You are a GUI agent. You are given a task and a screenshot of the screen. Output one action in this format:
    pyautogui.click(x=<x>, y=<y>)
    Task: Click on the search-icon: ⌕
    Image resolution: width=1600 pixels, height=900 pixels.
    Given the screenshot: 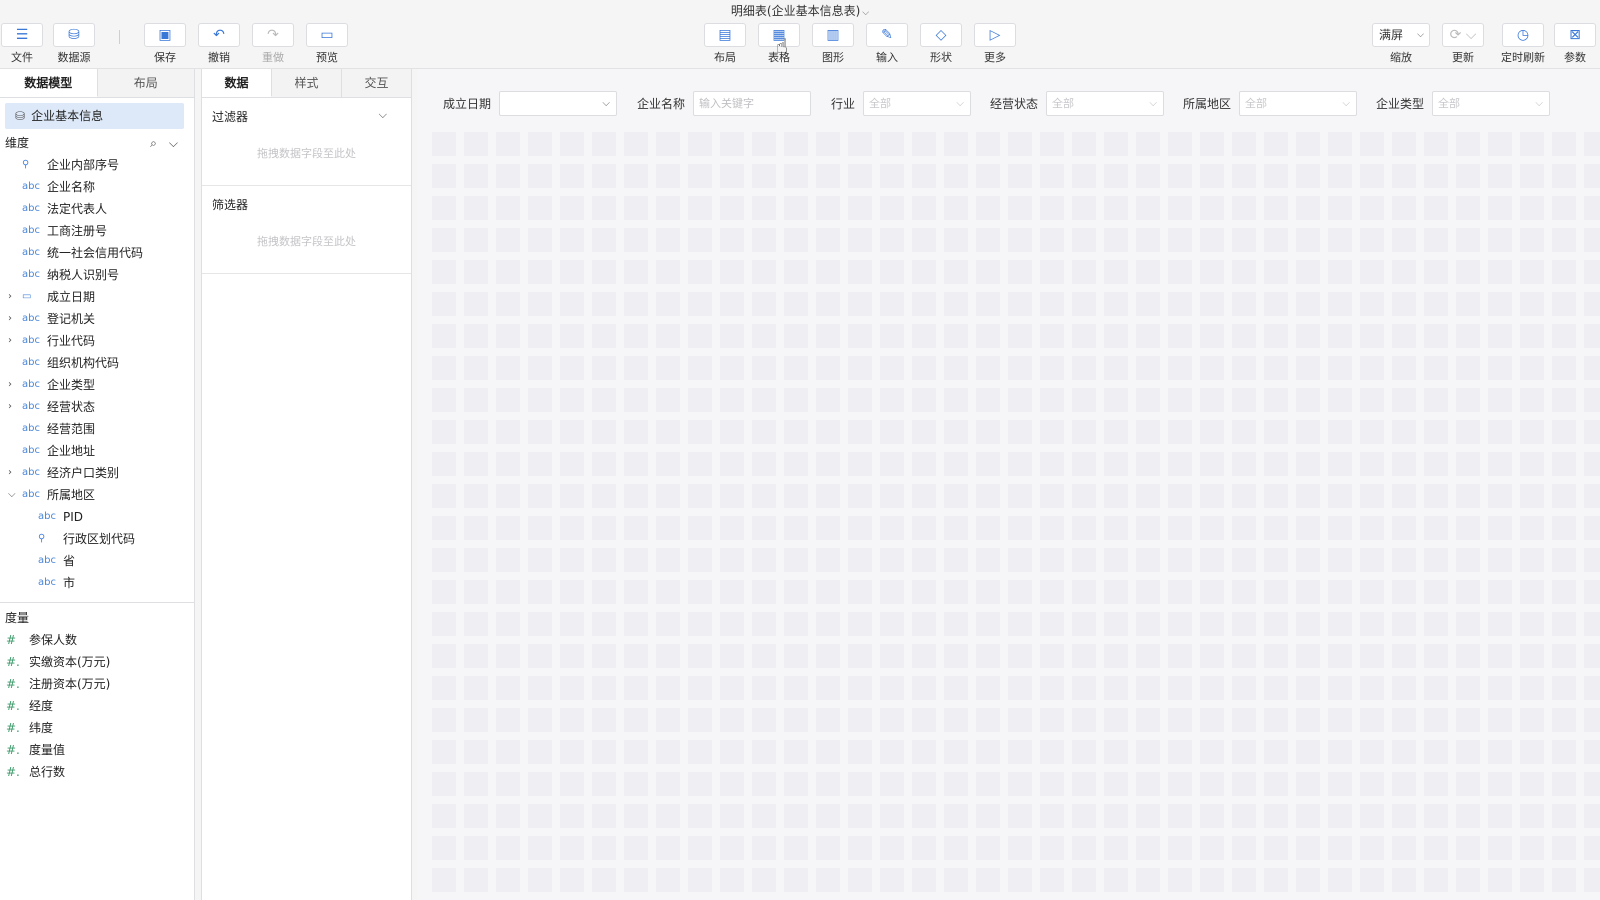 What is the action you would take?
    pyautogui.click(x=153, y=143)
    